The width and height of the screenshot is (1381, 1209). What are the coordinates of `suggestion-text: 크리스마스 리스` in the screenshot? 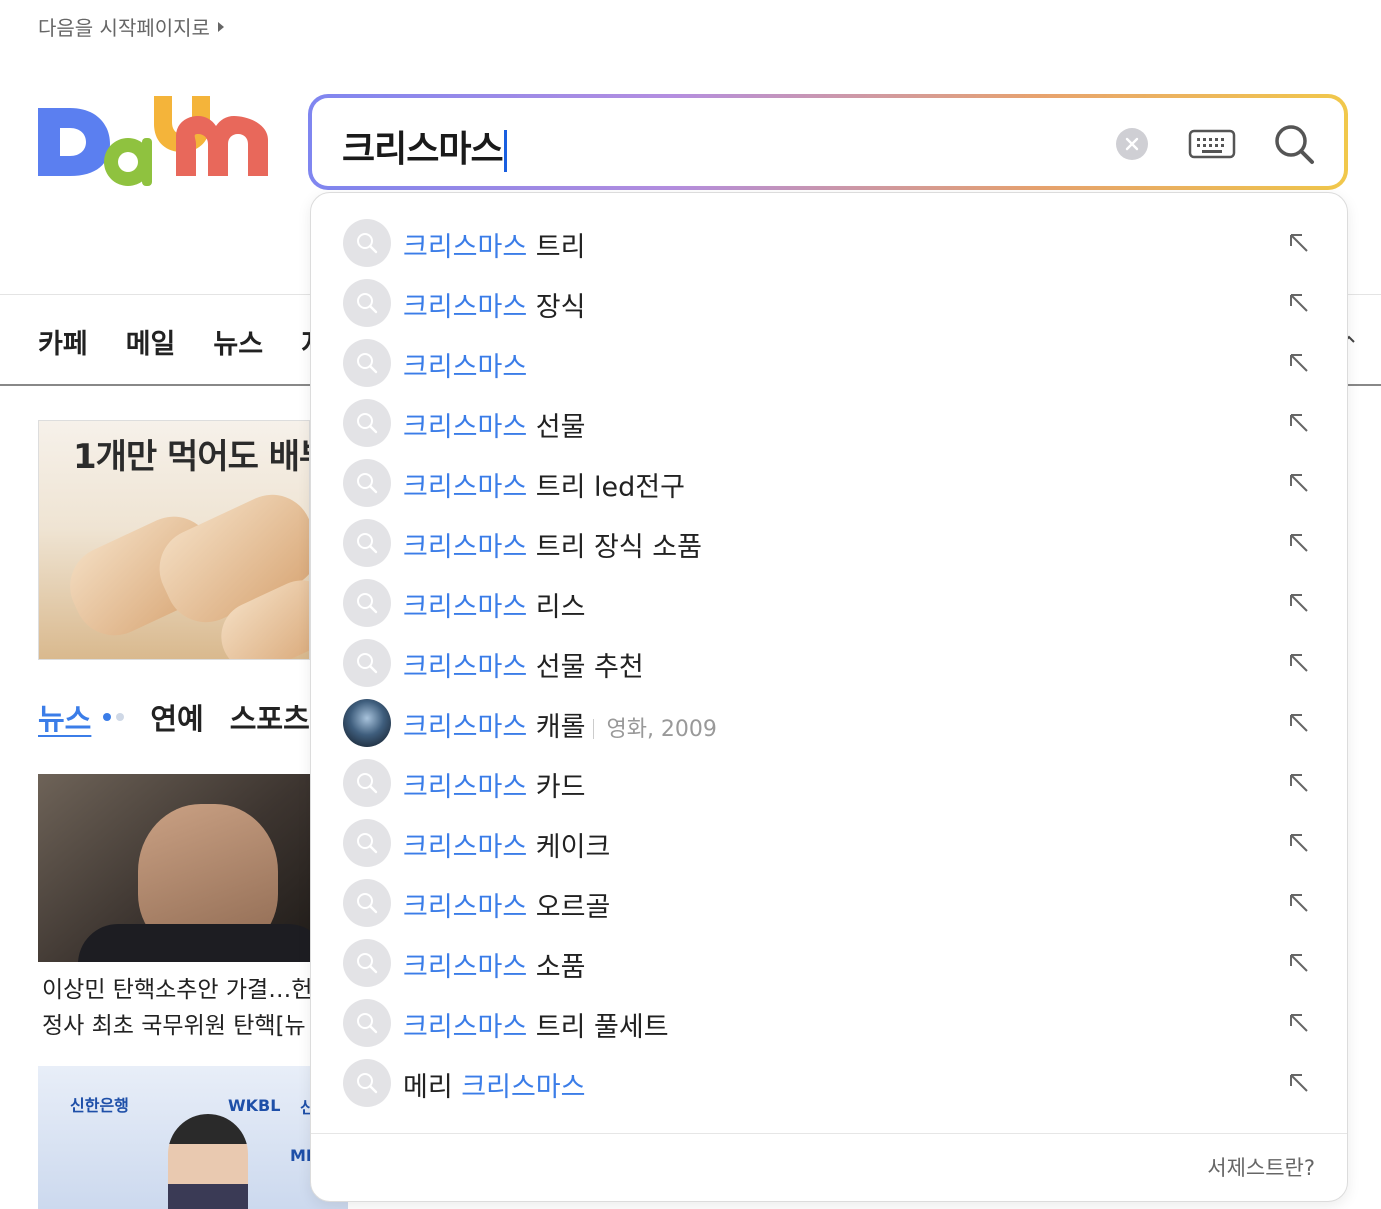 It's located at (494, 604).